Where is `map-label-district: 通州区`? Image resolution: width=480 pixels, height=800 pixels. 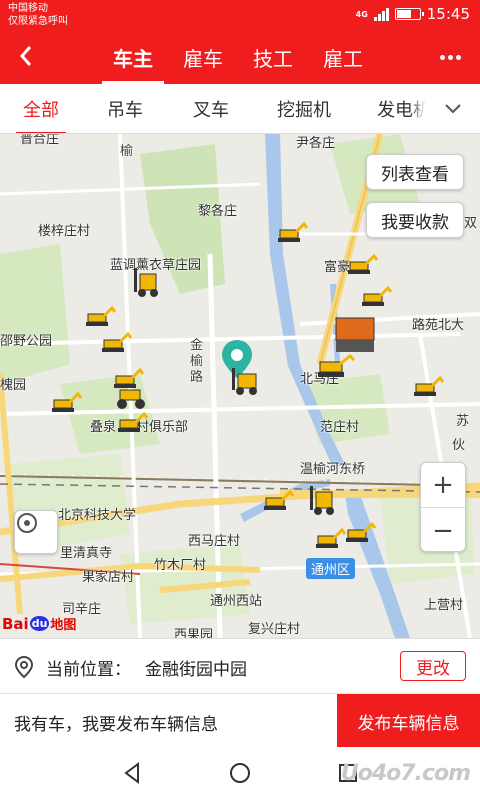
map-label-district: 通州区 is located at coordinates (331, 568).